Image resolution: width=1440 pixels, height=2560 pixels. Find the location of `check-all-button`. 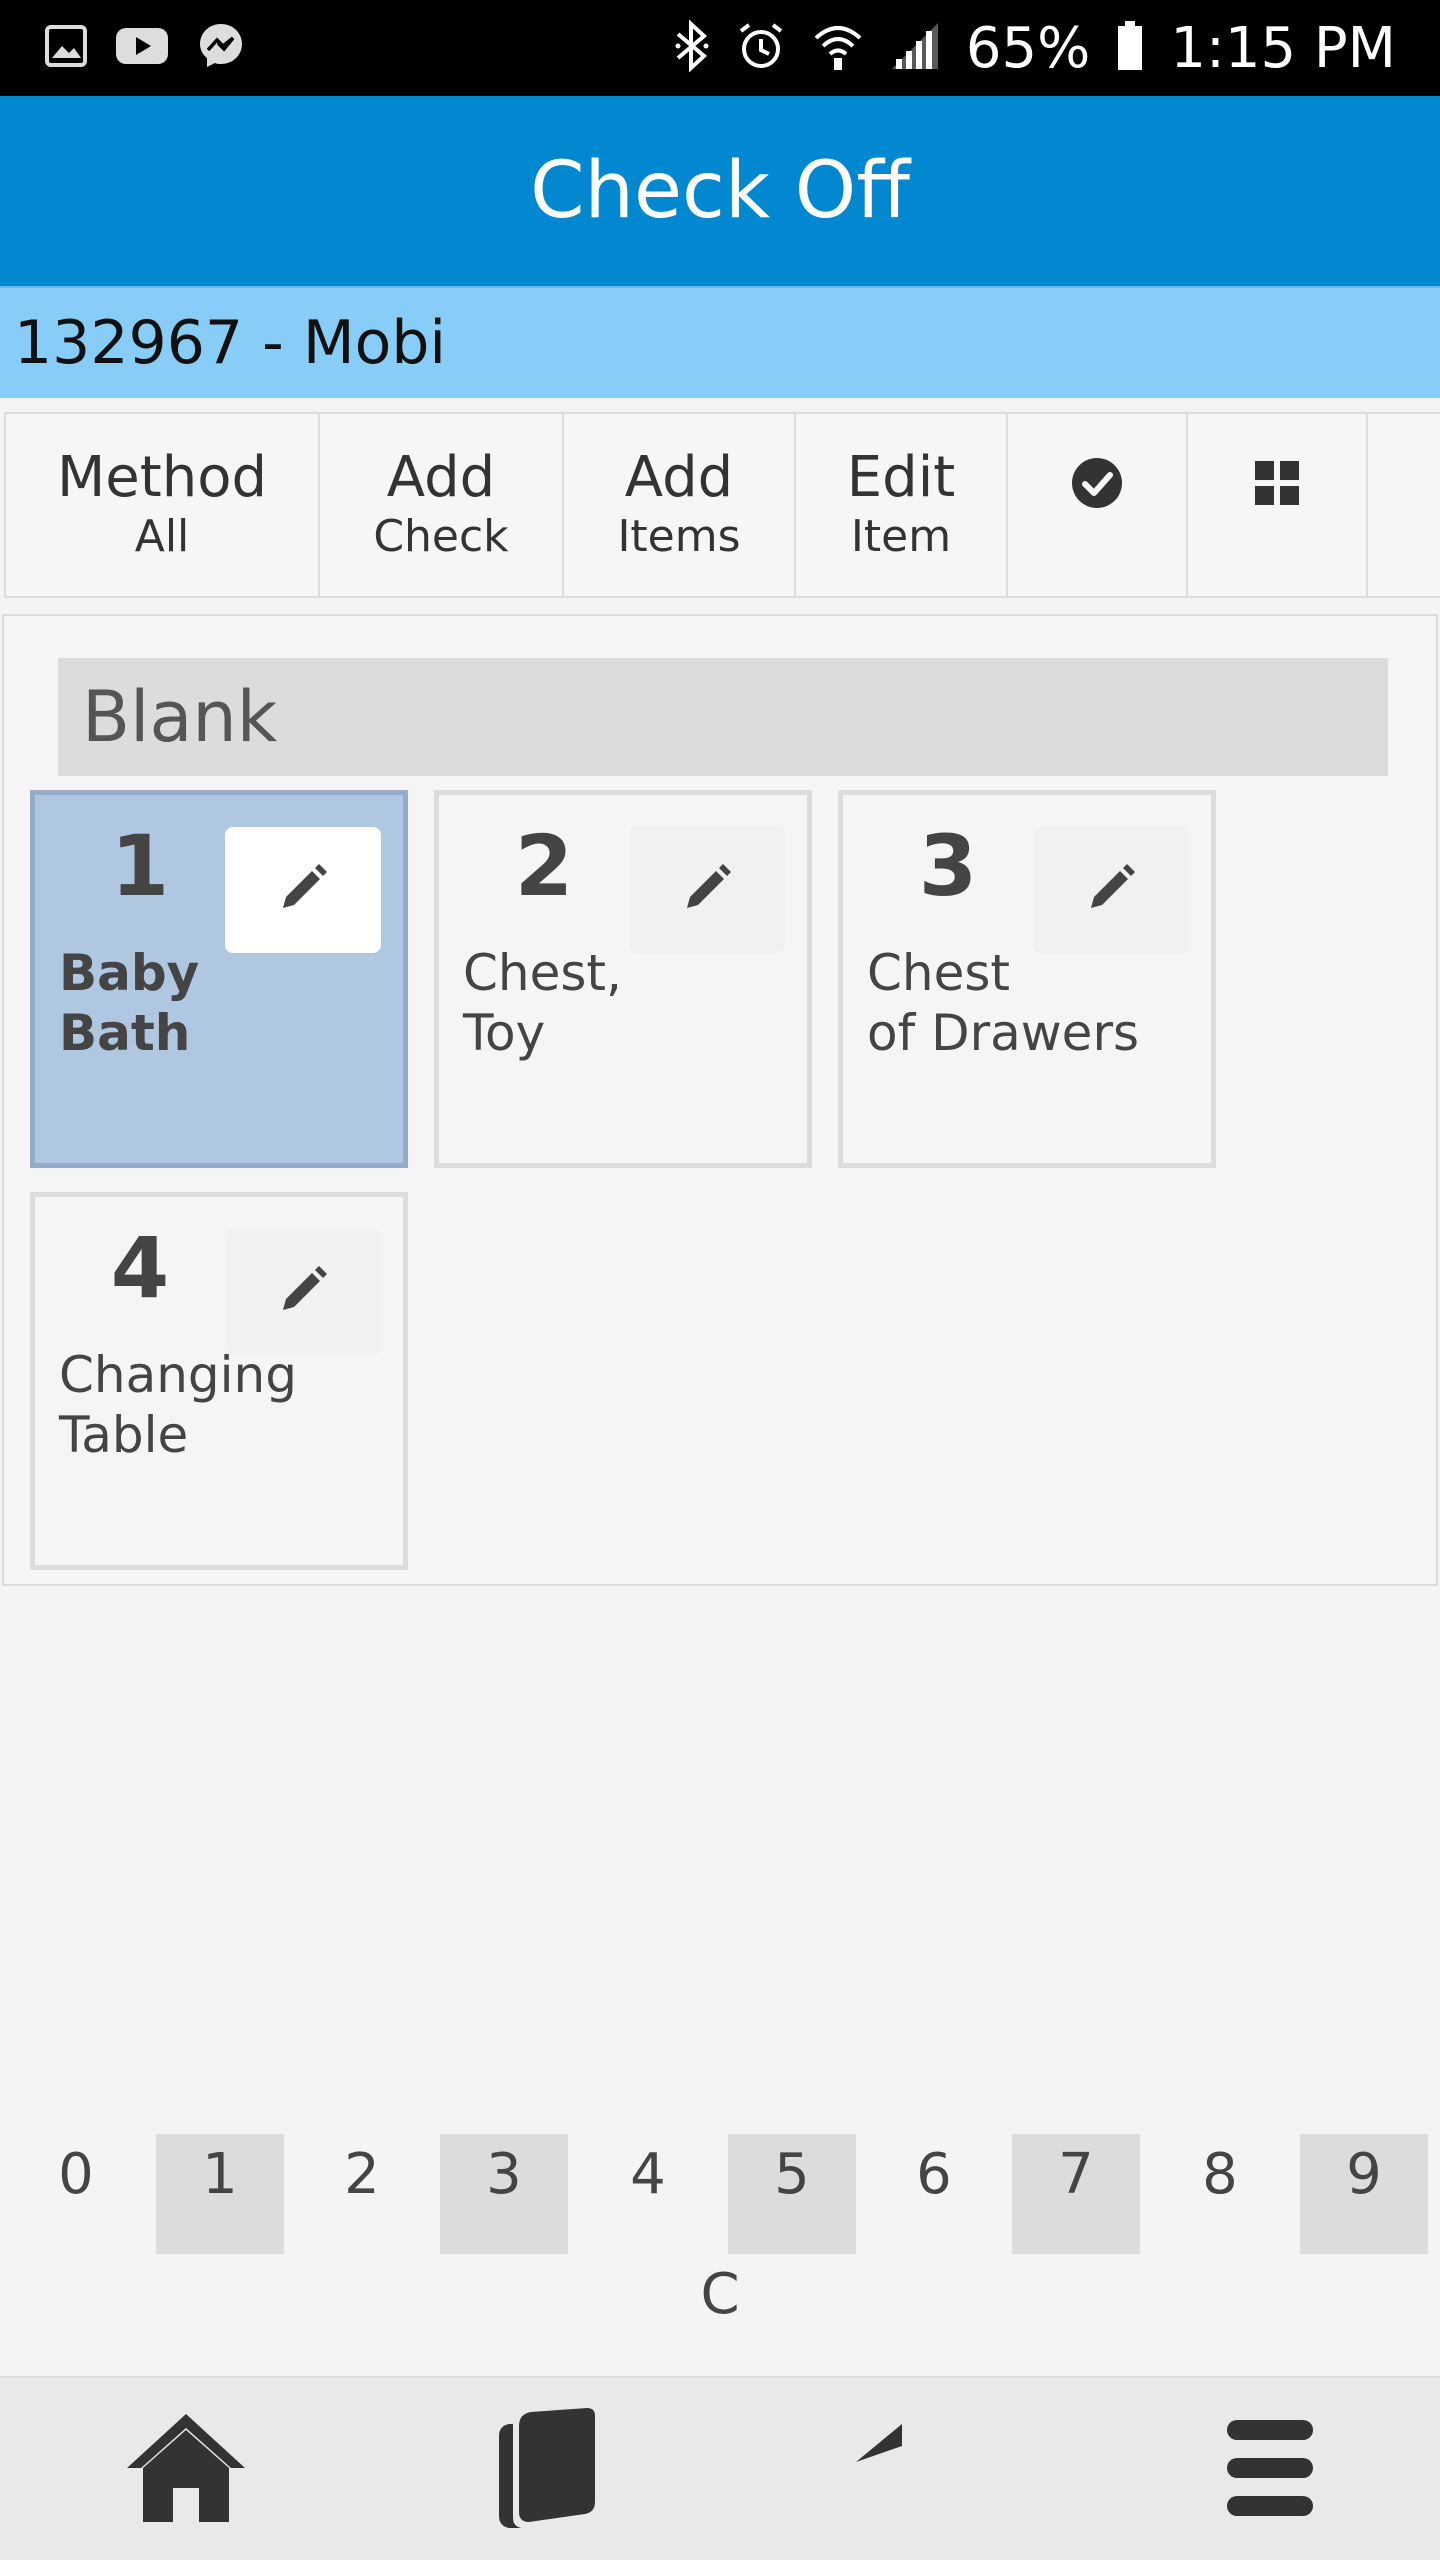

check-all-button is located at coordinates (1096, 505).